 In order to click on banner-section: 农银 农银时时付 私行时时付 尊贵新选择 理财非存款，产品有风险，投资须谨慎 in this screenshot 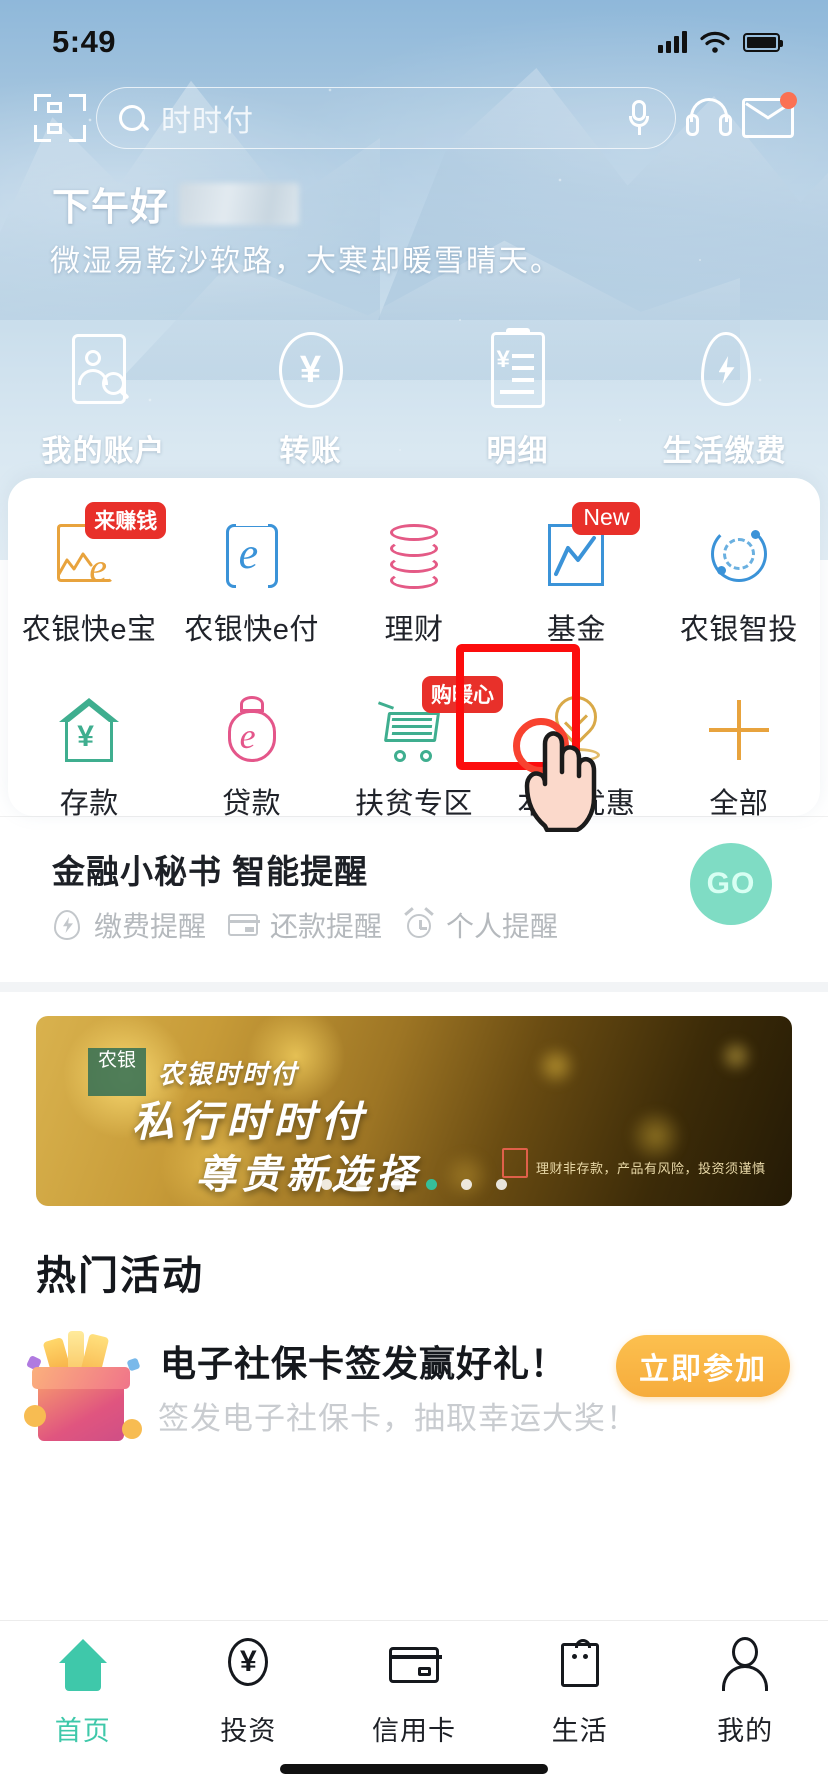, I will do `click(414, 1099)`.